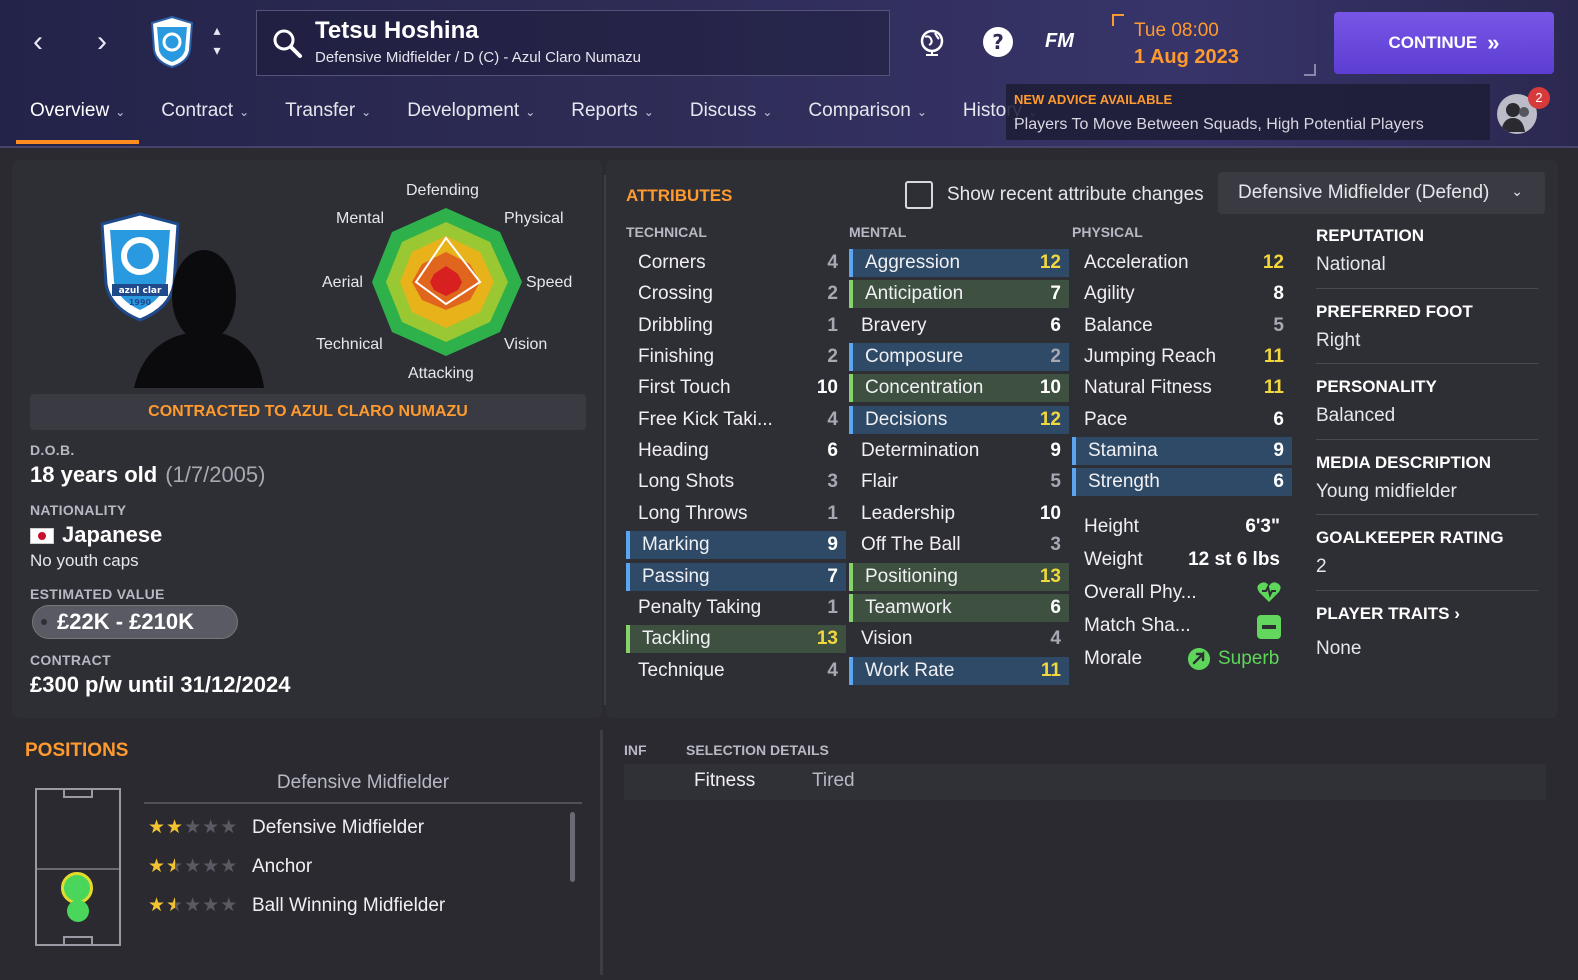  I want to click on attribute-row: Dribbling 1, so click(736, 326).